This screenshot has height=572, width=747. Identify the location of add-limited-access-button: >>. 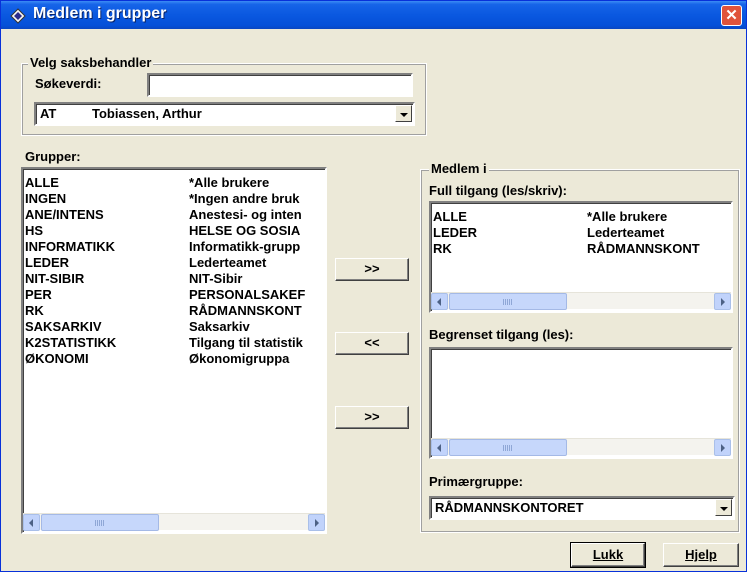
(372, 417).